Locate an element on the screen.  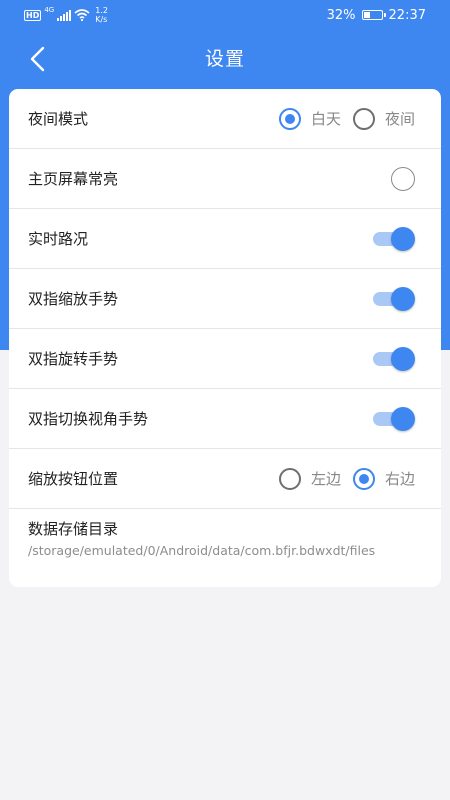
title-bar: 设置 is located at coordinates (225, 59).